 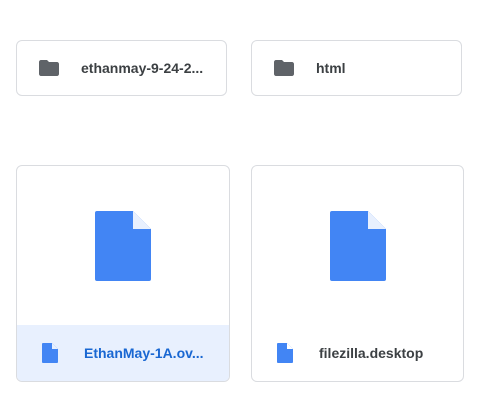 What do you see at coordinates (331, 68) in the screenshot?
I see `folder-name: html` at bounding box center [331, 68].